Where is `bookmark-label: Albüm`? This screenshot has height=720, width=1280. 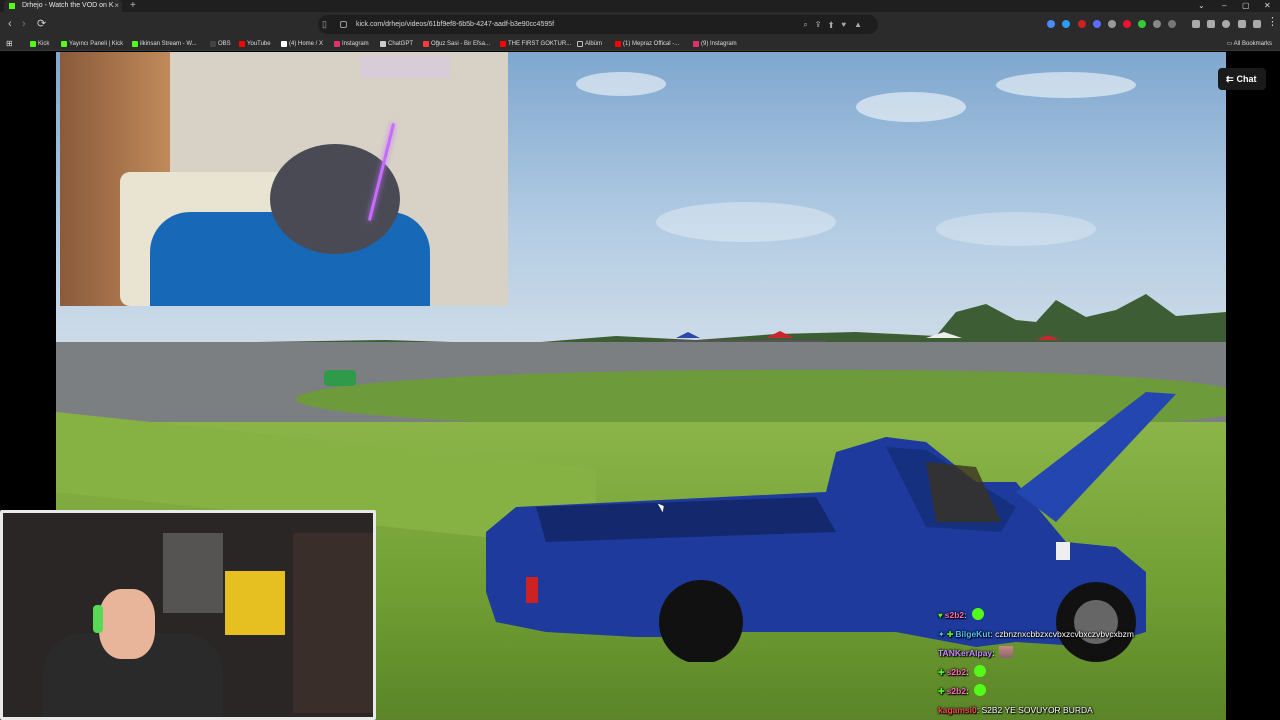
bookmark-label: Albüm is located at coordinates (594, 44).